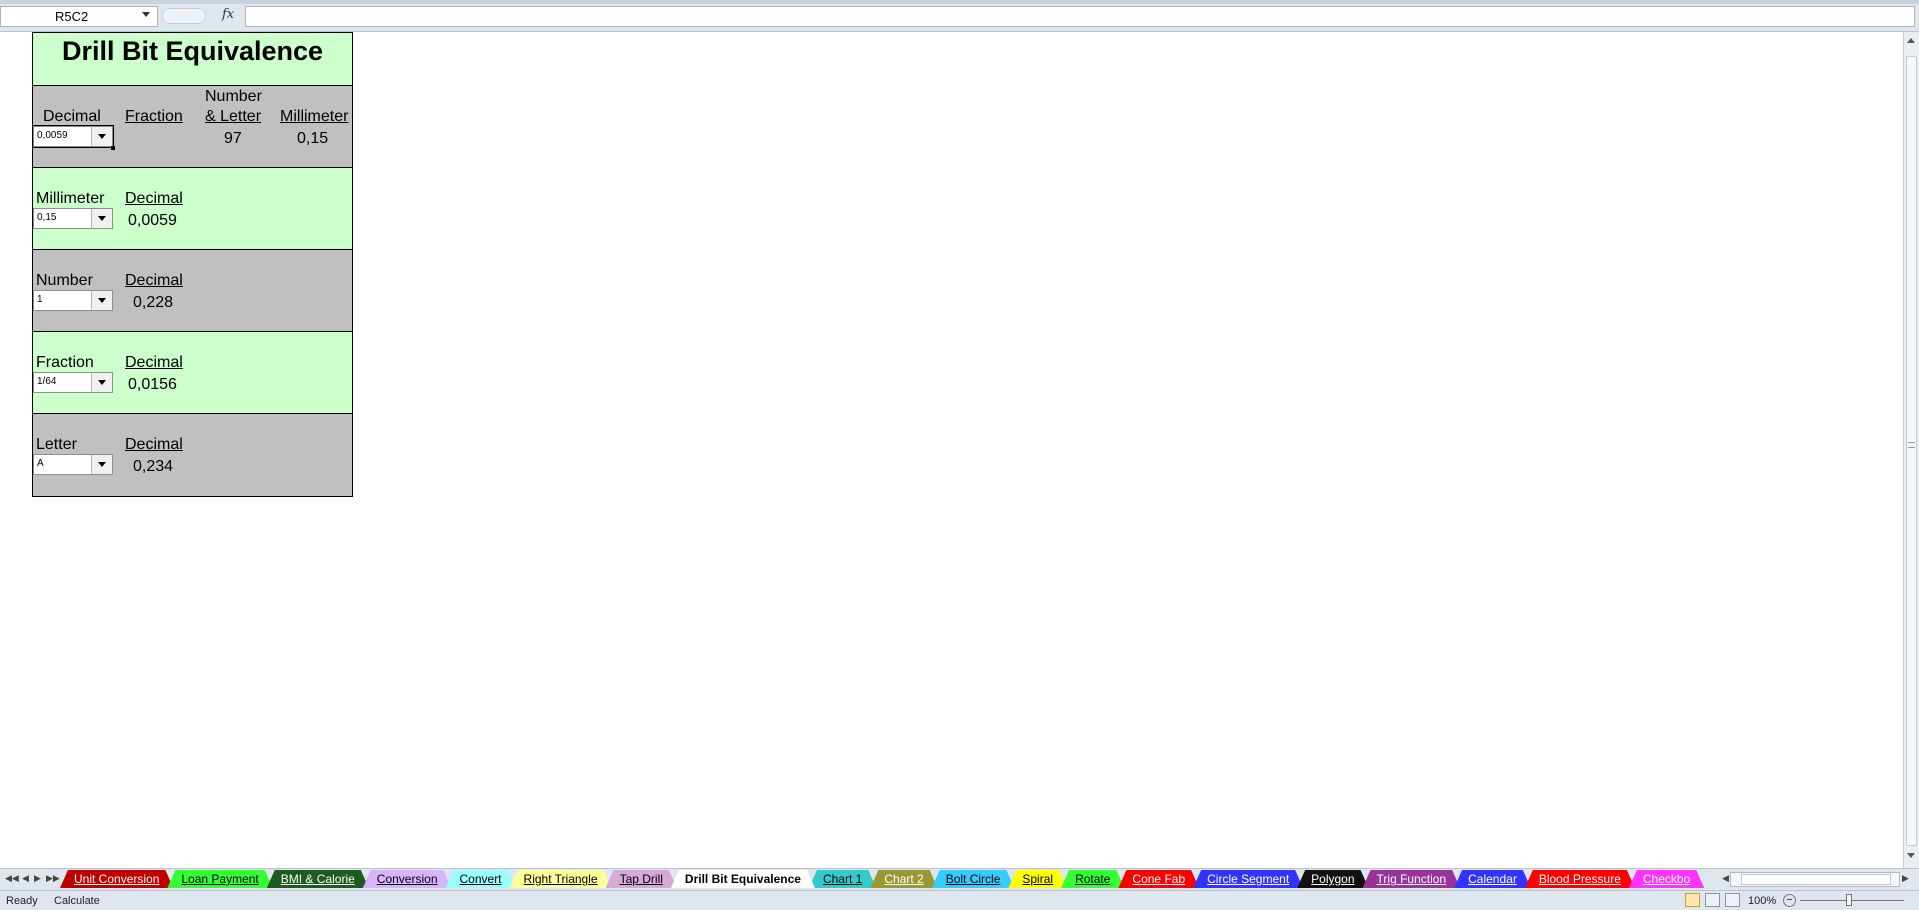  What do you see at coordinates (116, 879) in the screenshot?
I see `tab-unit-conversion: Unit Conversion` at bounding box center [116, 879].